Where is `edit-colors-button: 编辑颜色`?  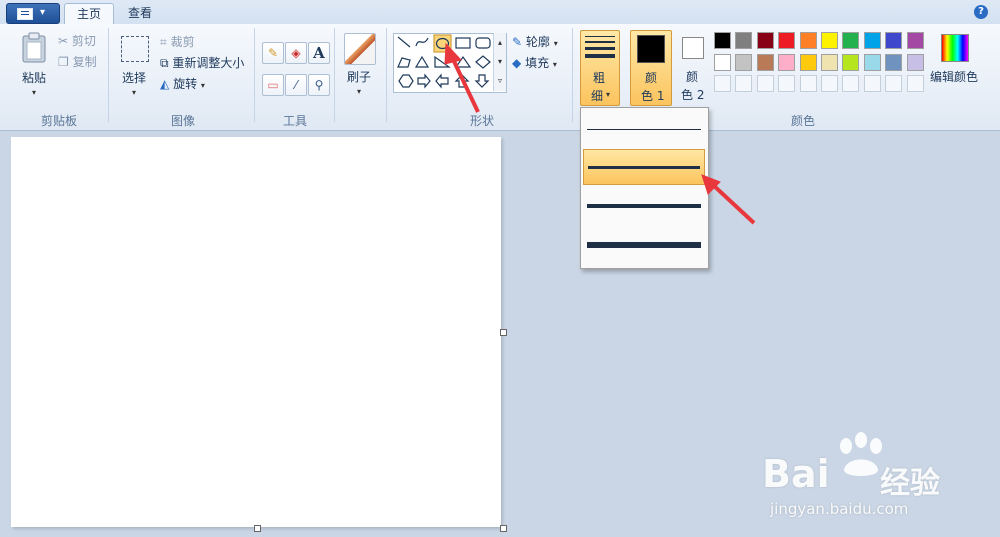
edit-colors-button: 编辑颜色 is located at coordinates (960, 62).